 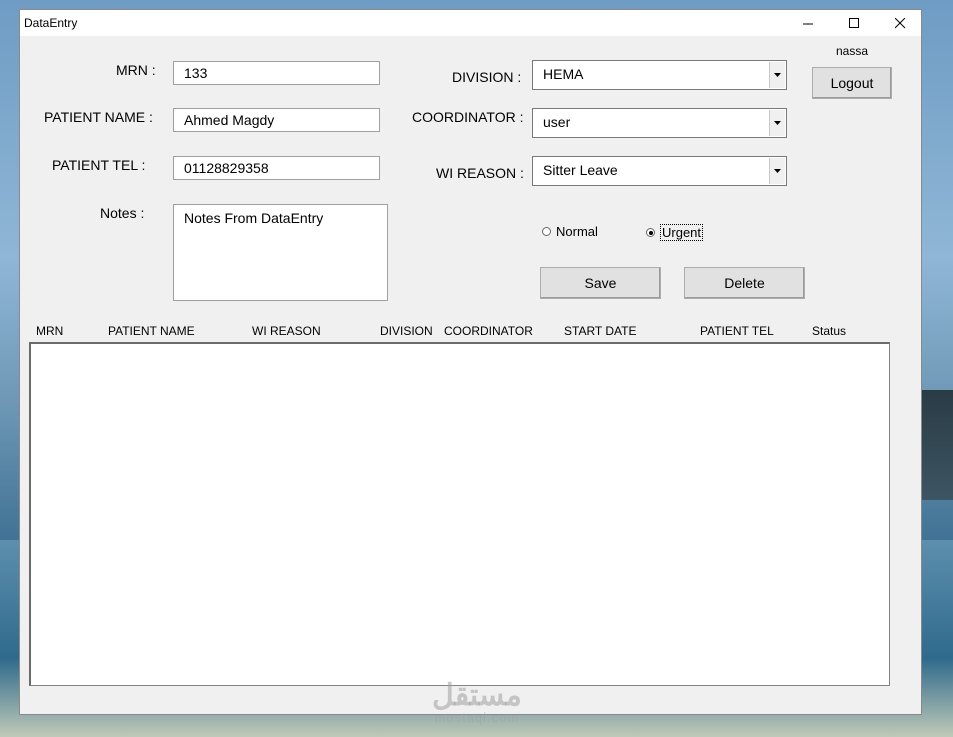 I want to click on column-header-start-date: START DATE, so click(x=600, y=331).